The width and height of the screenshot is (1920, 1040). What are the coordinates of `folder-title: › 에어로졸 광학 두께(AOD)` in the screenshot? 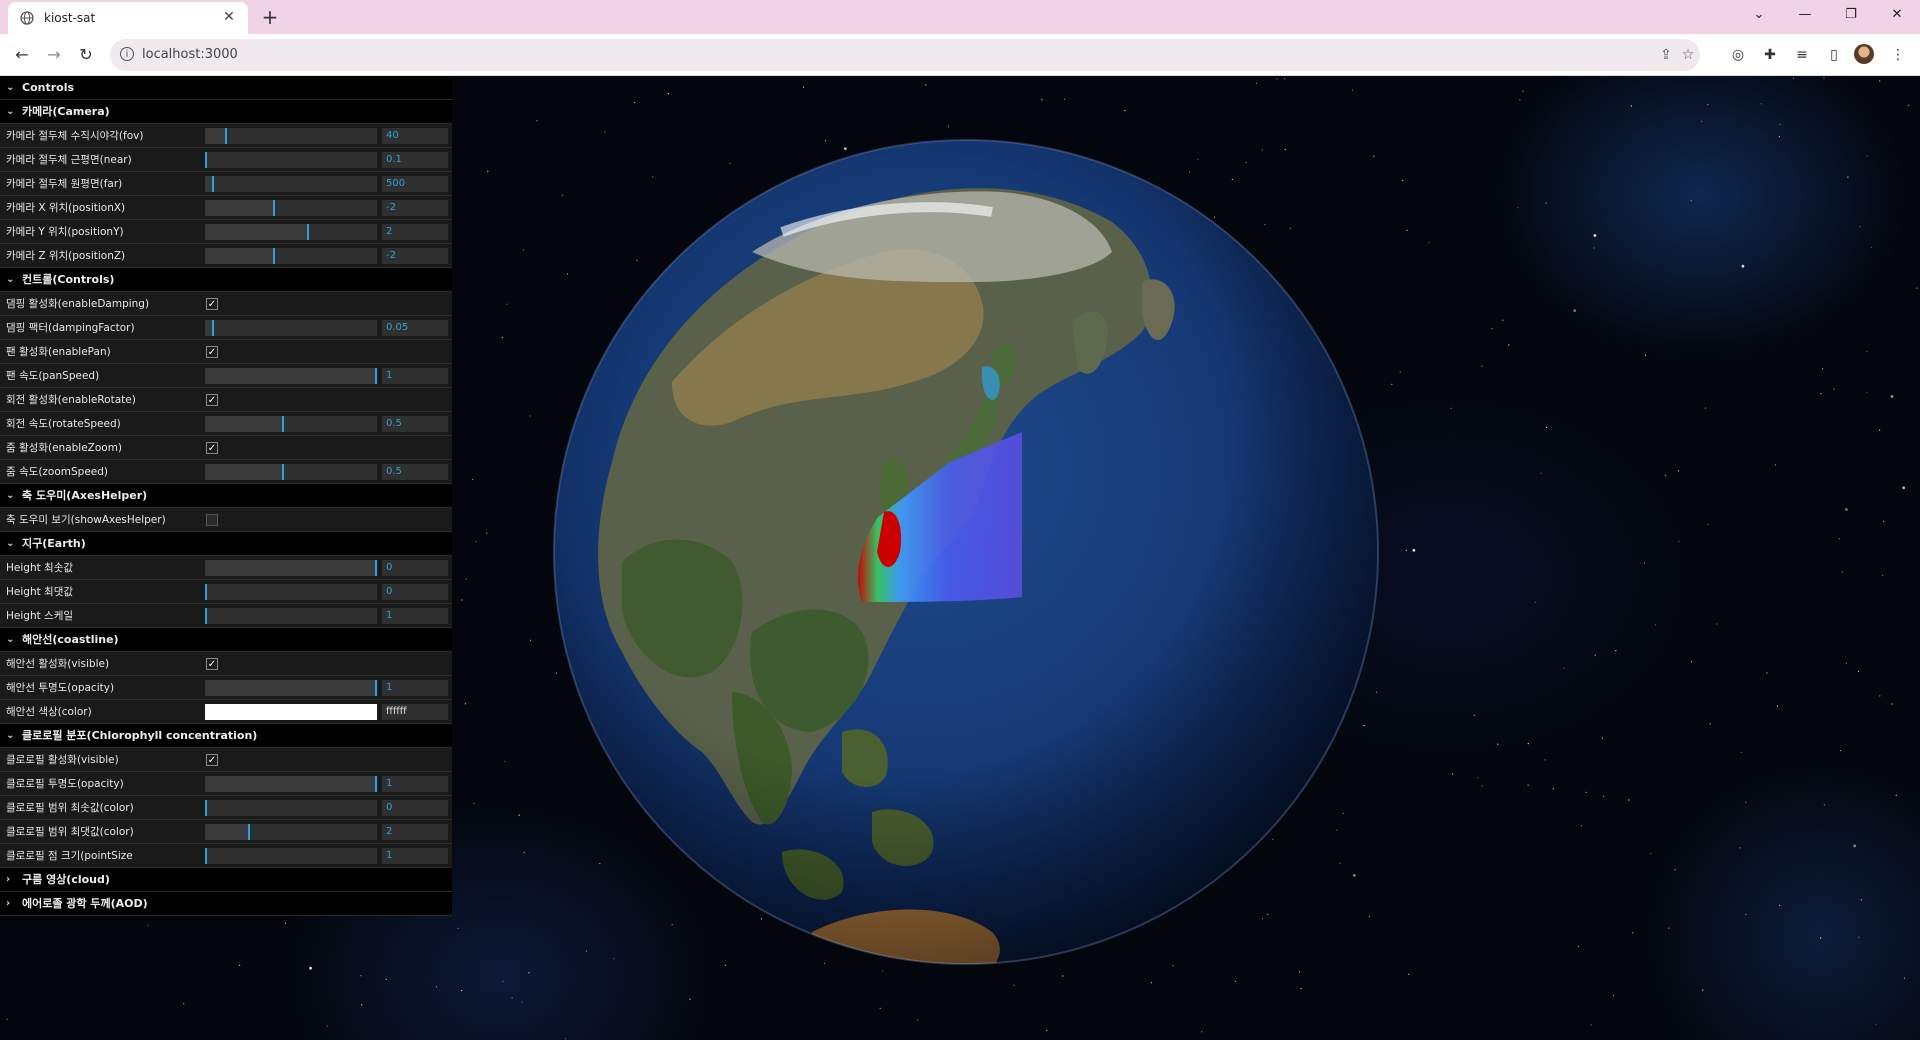 It's located at (226, 904).